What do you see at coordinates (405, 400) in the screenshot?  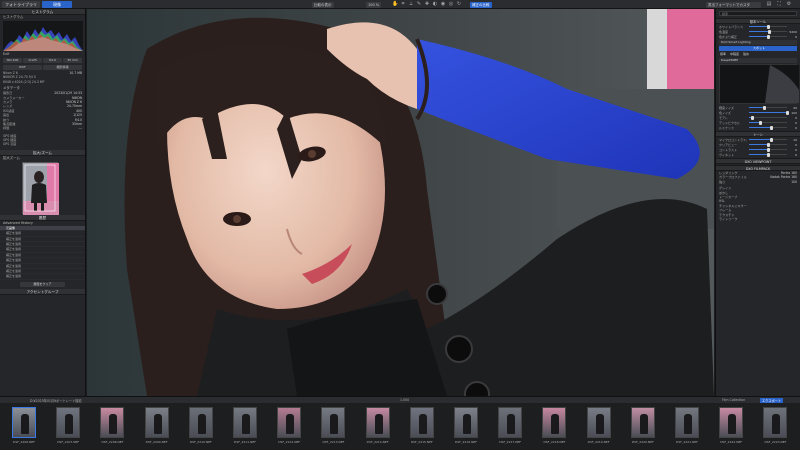 I see `image-count: 1,000` at bounding box center [405, 400].